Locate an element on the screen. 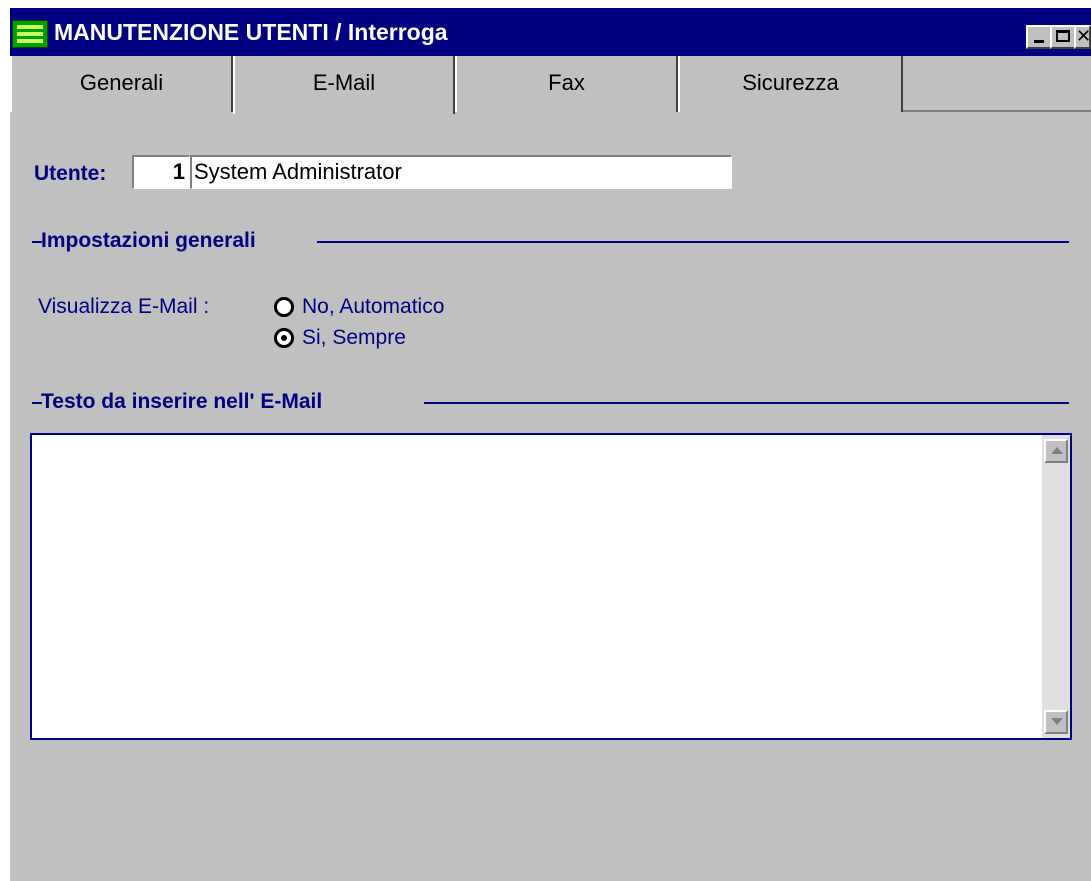  tab-generali: Generali is located at coordinates (121, 84).